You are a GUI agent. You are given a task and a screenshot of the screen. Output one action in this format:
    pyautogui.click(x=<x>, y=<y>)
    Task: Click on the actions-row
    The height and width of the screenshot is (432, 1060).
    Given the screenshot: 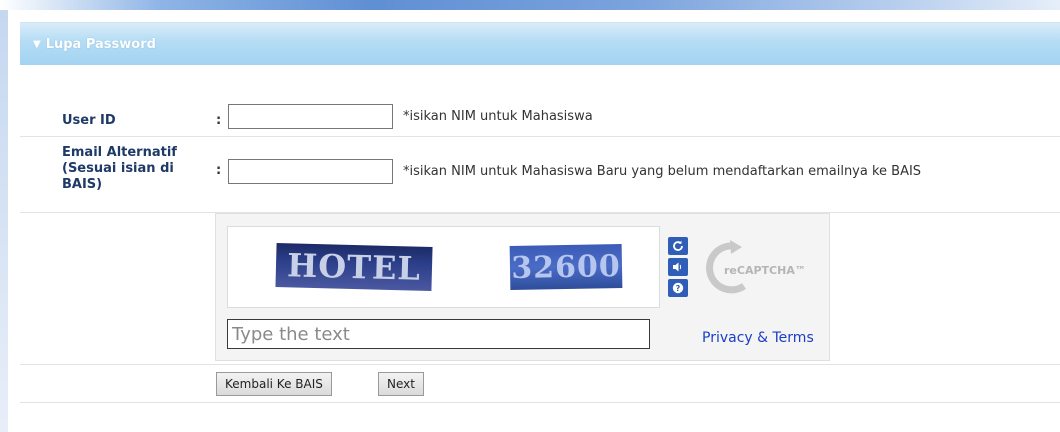 What is the action you would take?
    pyautogui.click(x=540, y=383)
    